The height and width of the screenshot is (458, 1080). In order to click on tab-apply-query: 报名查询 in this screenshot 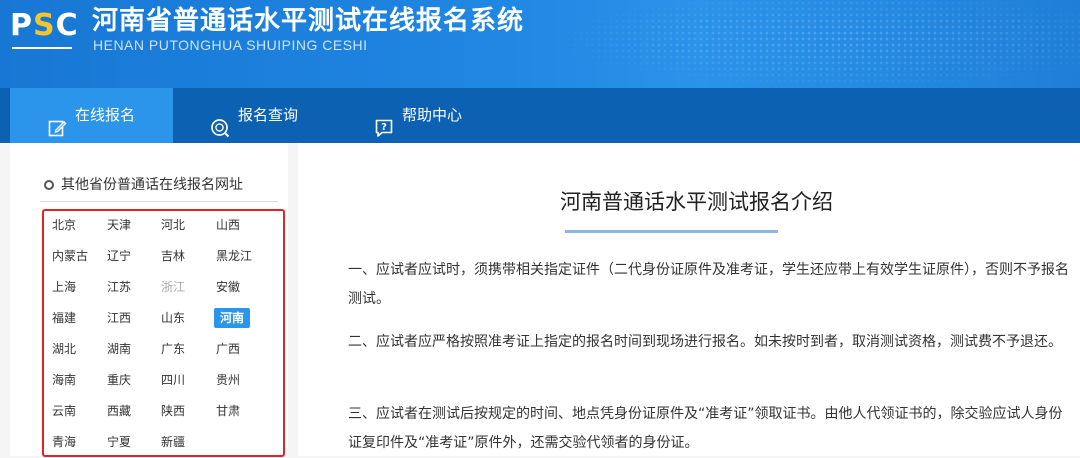, I will do `click(270, 115)`.